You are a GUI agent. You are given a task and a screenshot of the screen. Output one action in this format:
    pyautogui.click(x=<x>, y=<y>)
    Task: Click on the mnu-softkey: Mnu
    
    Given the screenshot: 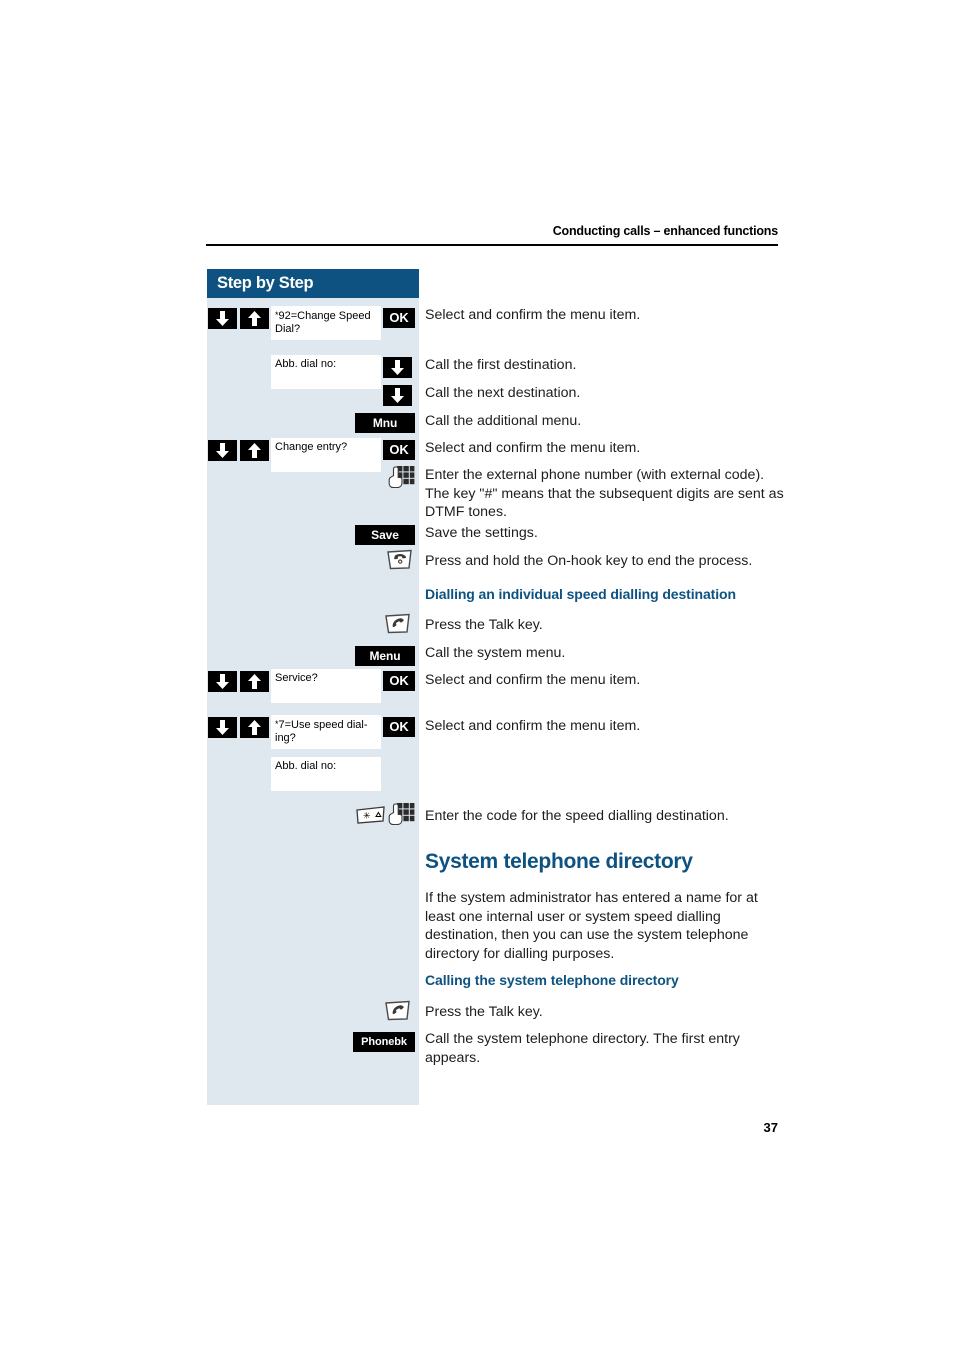 What is the action you would take?
    pyautogui.click(x=385, y=423)
    